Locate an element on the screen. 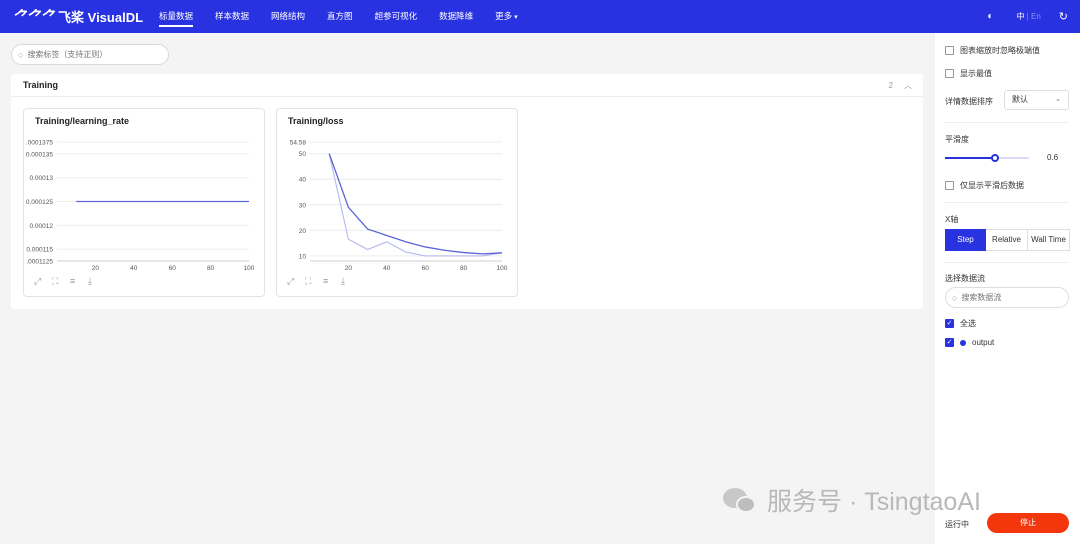  nav-item-graphs: 网络结构 is located at coordinates (288, 16).